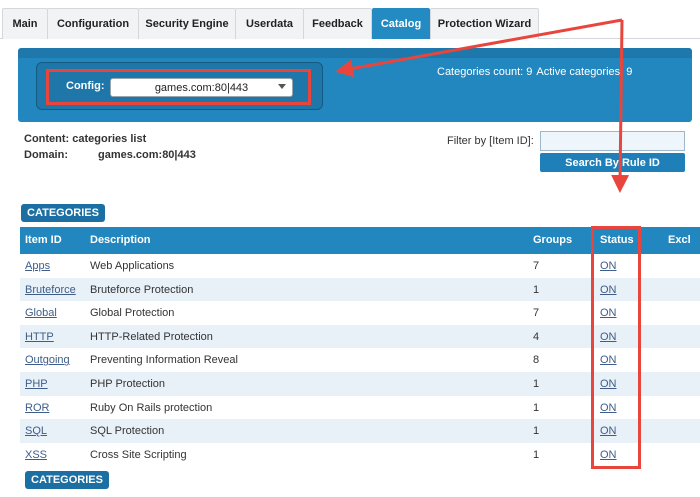 The height and width of the screenshot is (497, 700). What do you see at coordinates (25, 23) in the screenshot?
I see `tab-main: Main` at bounding box center [25, 23].